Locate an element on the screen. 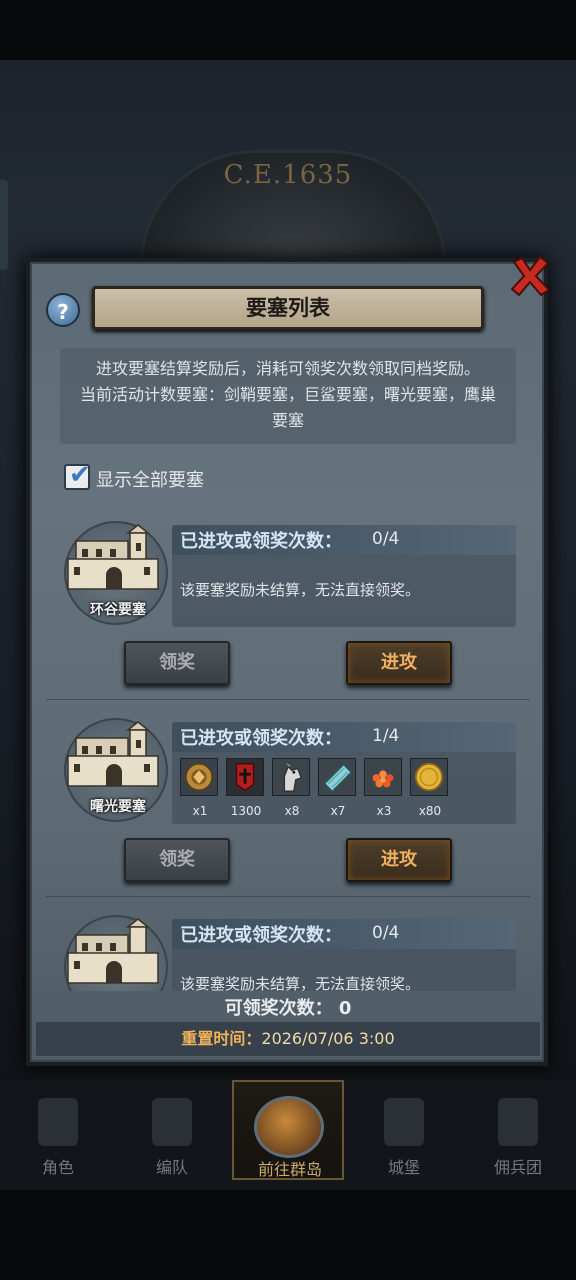  nav-label: 城堡 is located at coordinates (403, 1167).